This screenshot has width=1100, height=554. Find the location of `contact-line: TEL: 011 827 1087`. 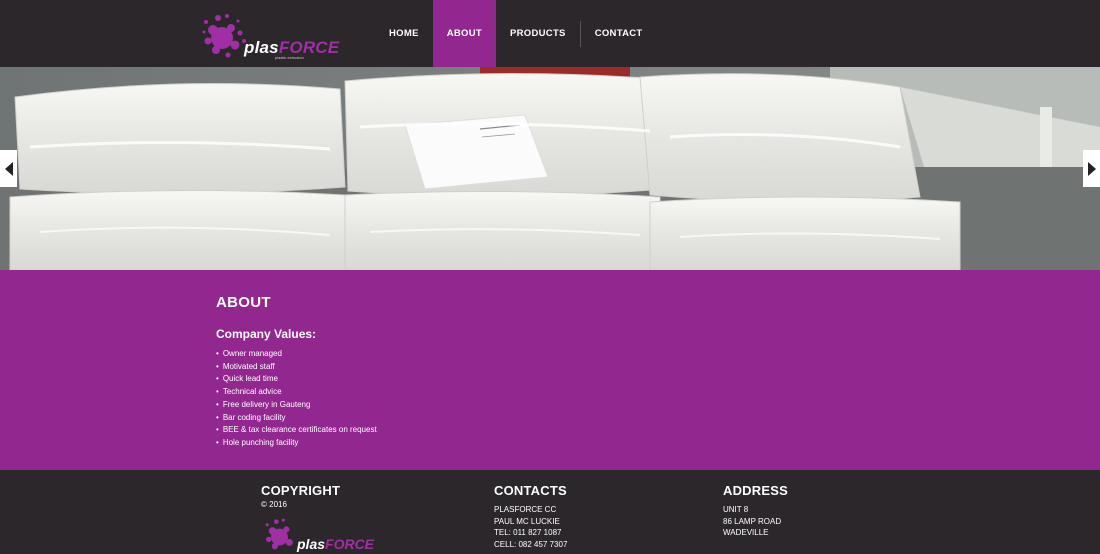

contact-line: TEL: 011 827 1087 is located at coordinates (528, 533).